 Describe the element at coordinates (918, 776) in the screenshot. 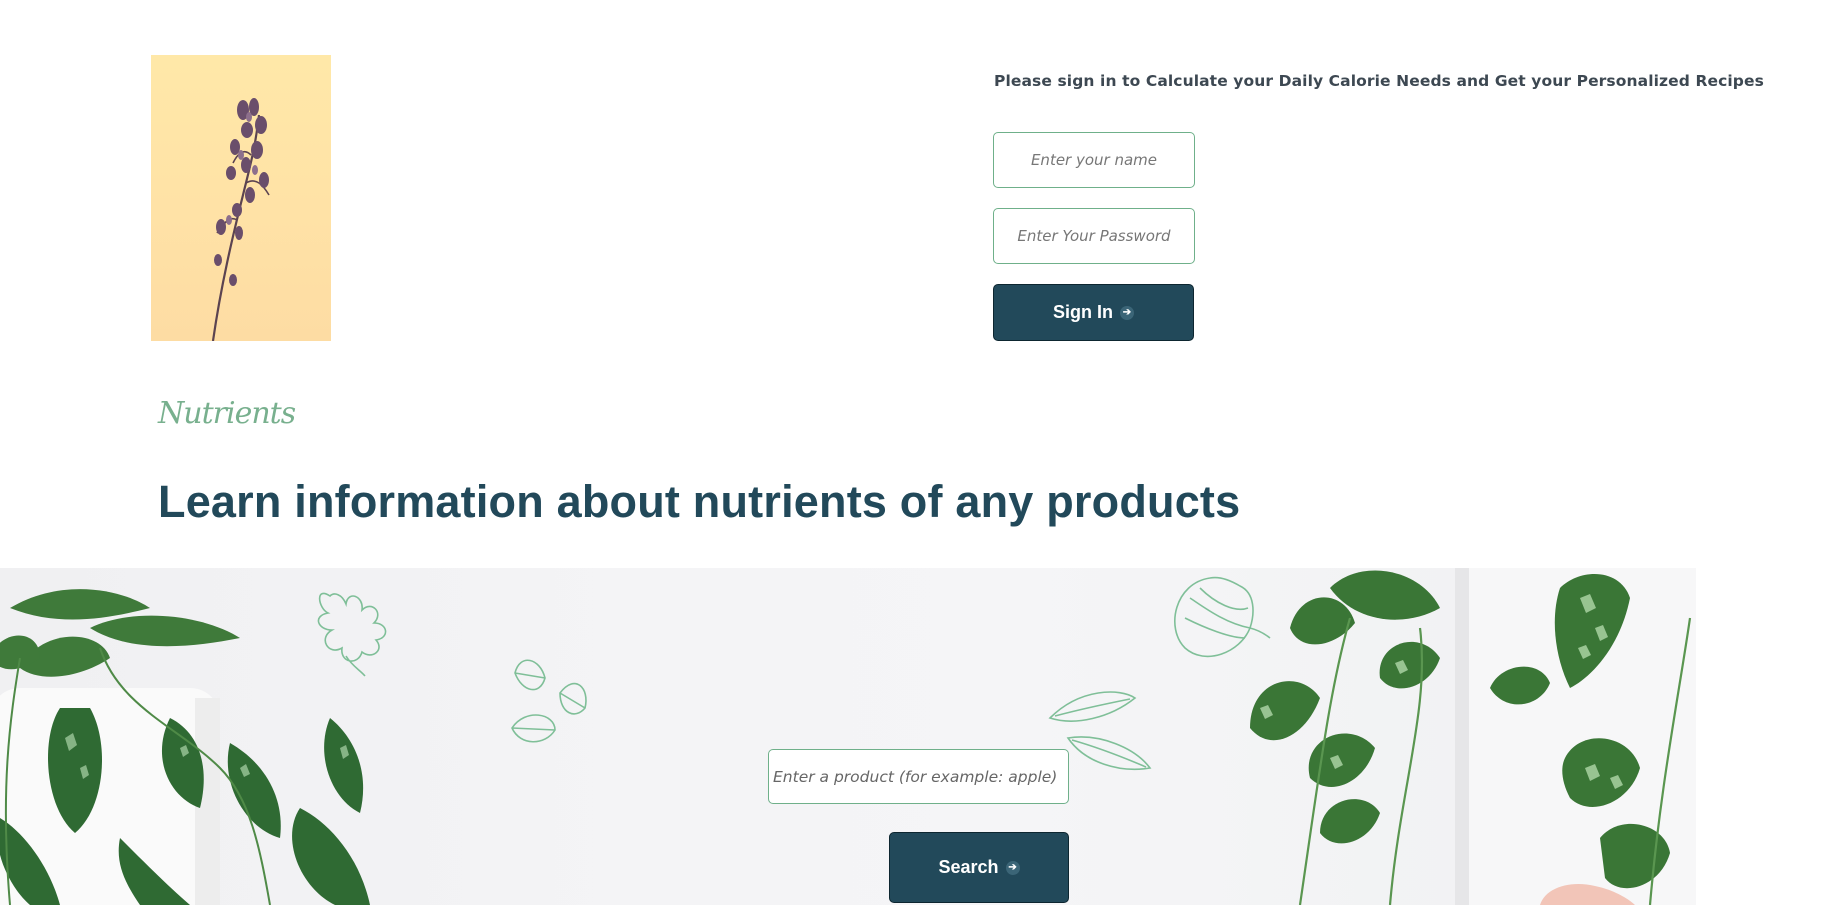

I see `product-search-input` at that location.